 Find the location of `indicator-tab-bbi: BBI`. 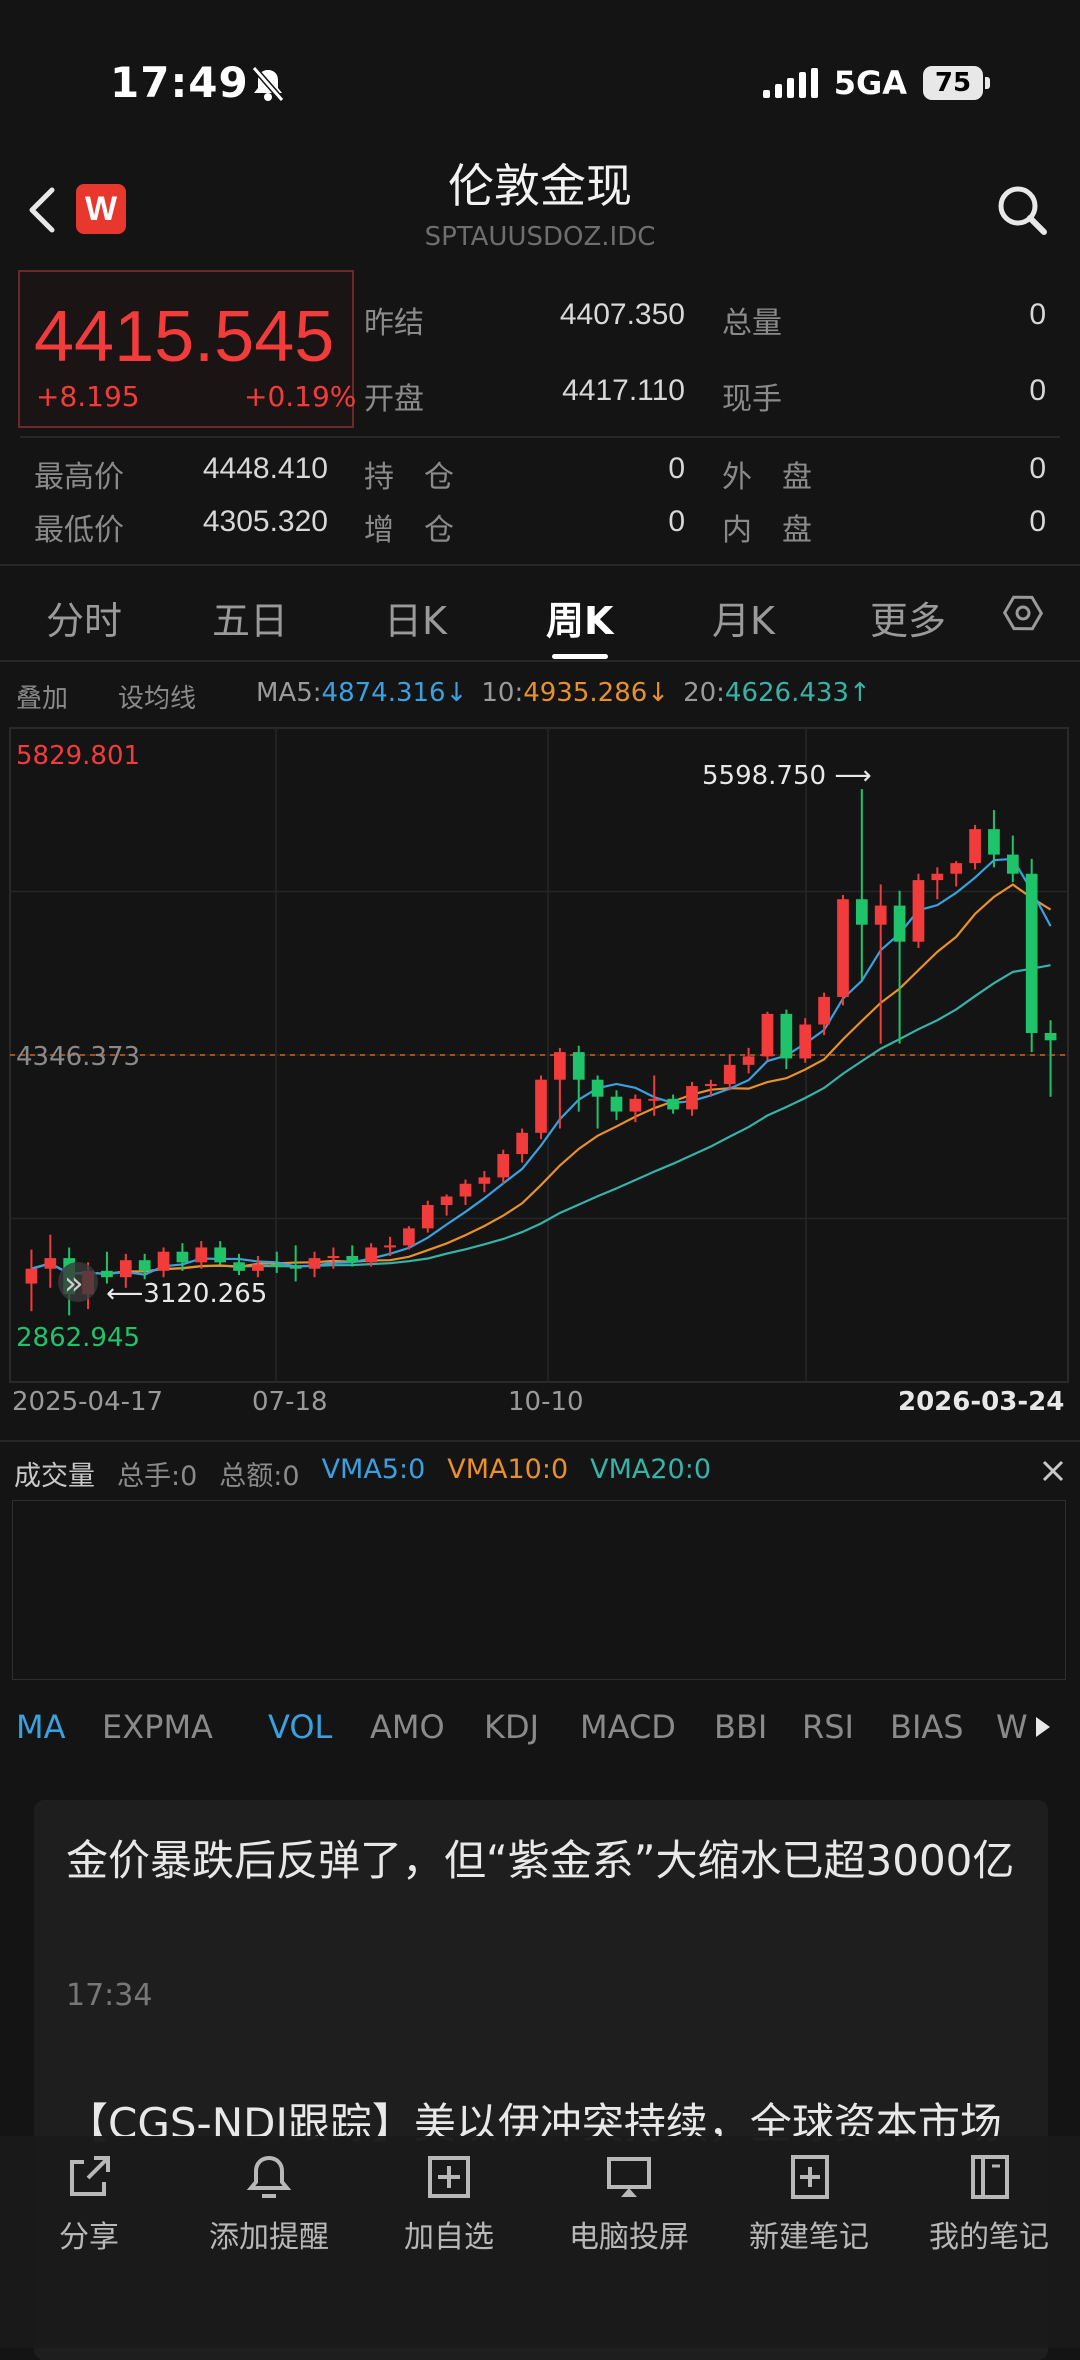

indicator-tab-bbi: BBI is located at coordinates (740, 1727).